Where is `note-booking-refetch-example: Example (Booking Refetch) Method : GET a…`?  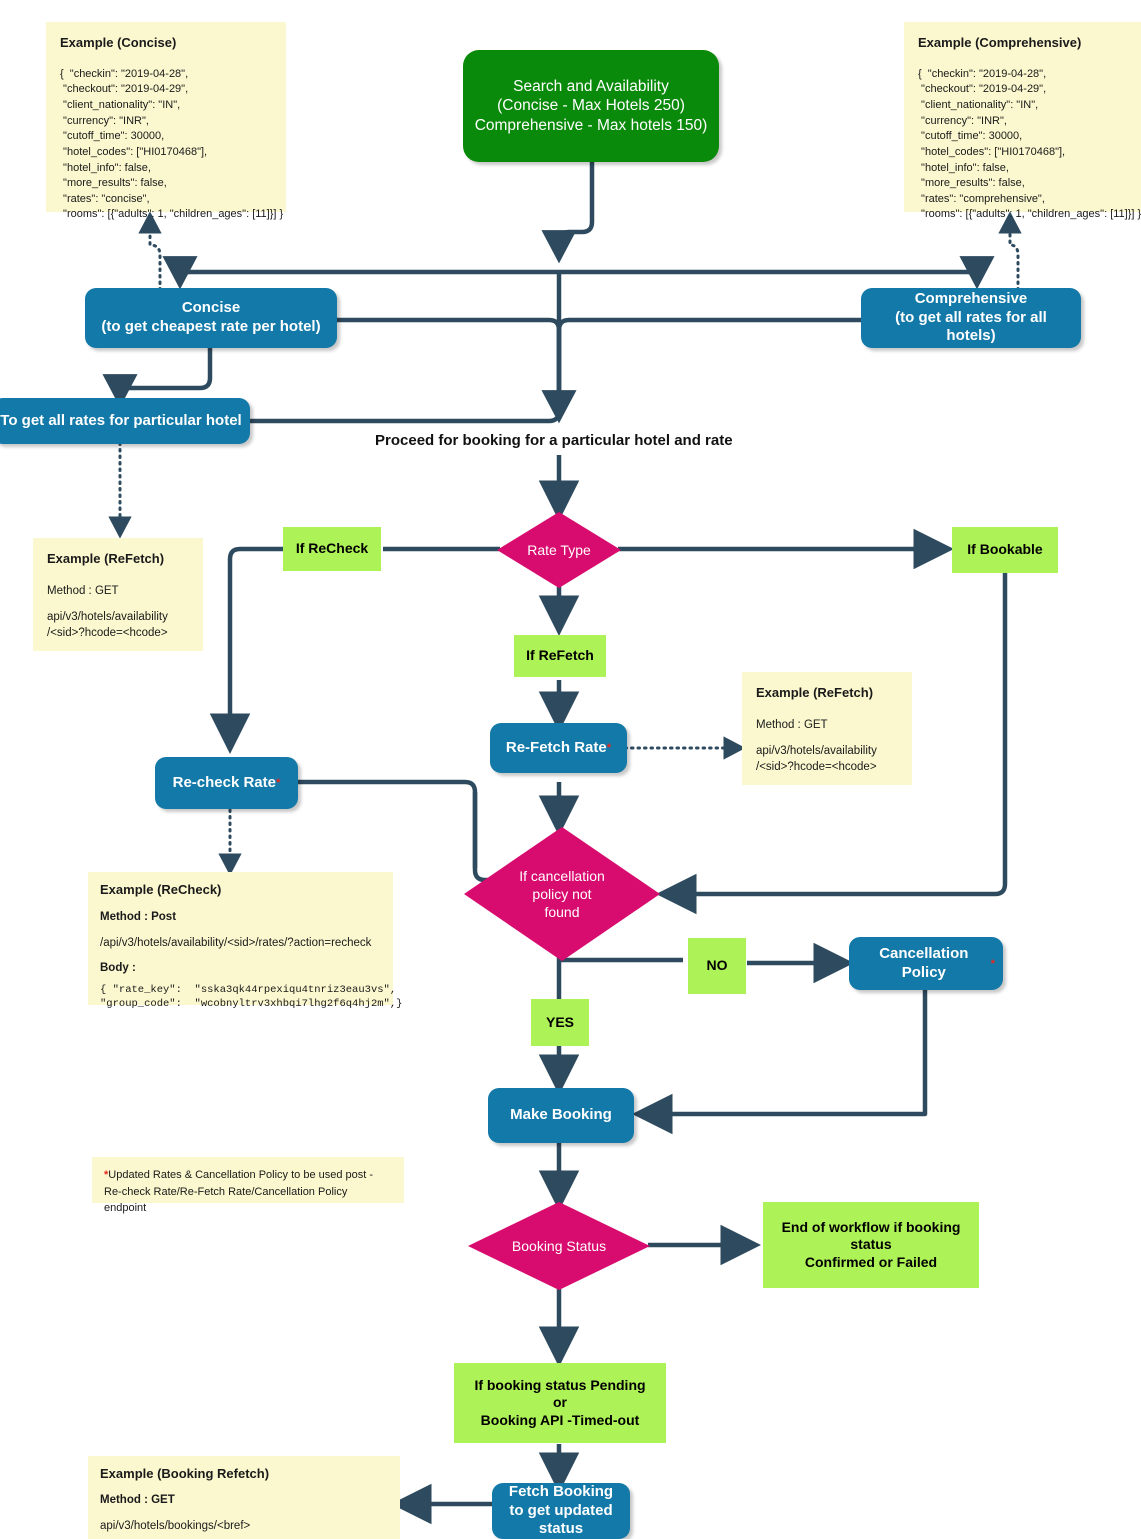
note-booking-refetch-example: Example (Booking Refetch) Method : GET a… is located at coordinates (244, 1497).